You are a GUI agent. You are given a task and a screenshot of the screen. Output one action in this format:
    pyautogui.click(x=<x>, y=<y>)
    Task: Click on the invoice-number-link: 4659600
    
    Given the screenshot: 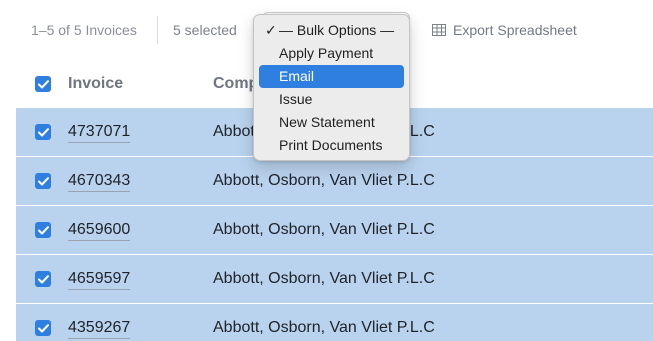 What is the action you would take?
    pyautogui.click(x=99, y=231)
    